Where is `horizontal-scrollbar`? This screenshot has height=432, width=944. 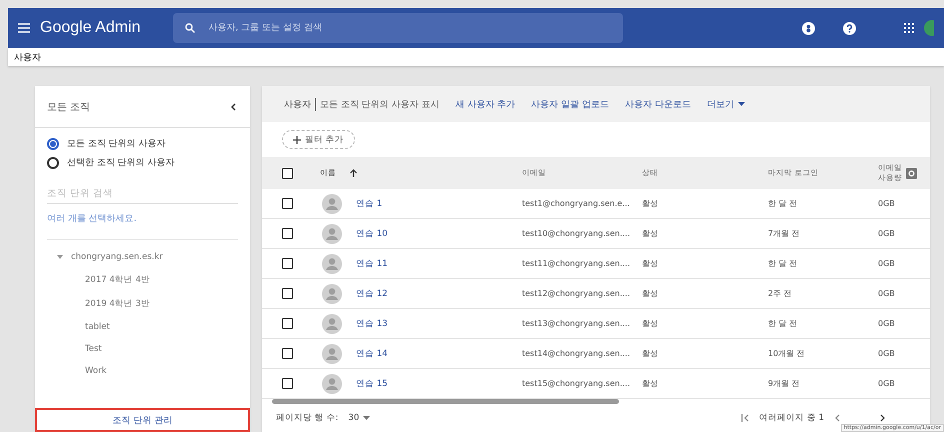
horizontal-scrollbar is located at coordinates (446, 401).